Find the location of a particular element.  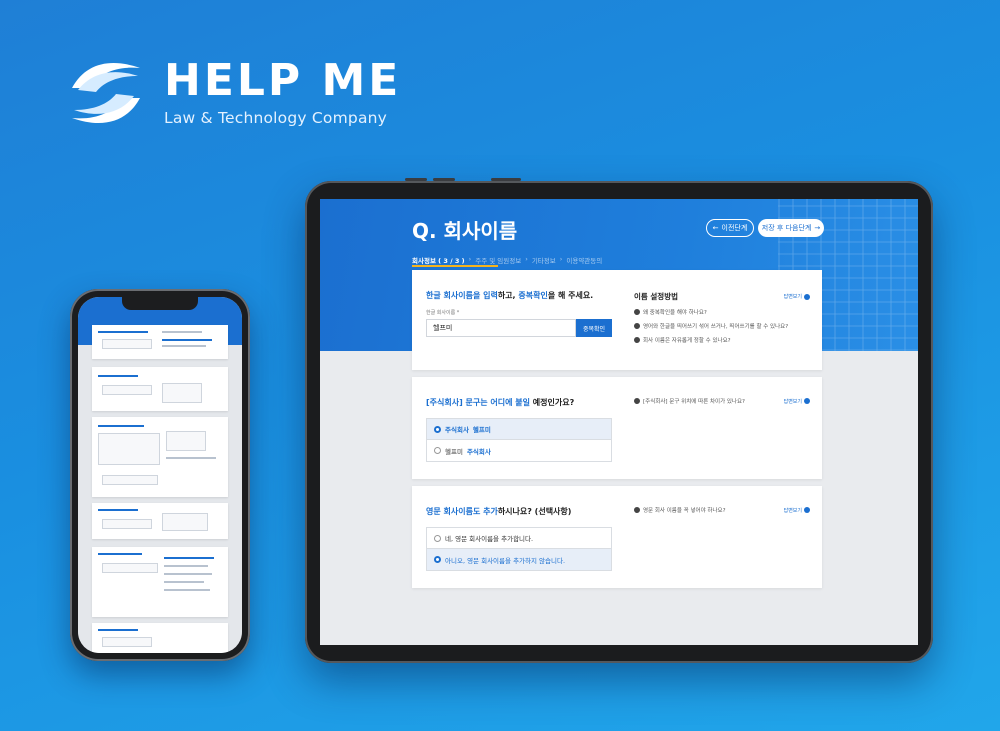

page-title: Q. 회사이름 is located at coordinates (465, 231).